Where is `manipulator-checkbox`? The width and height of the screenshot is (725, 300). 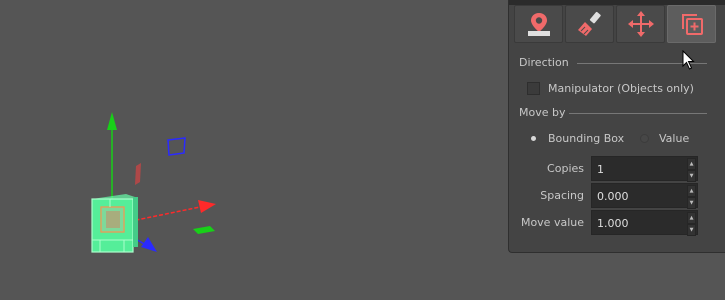 manipulator-checkbox is located at coordinates (533, 88).